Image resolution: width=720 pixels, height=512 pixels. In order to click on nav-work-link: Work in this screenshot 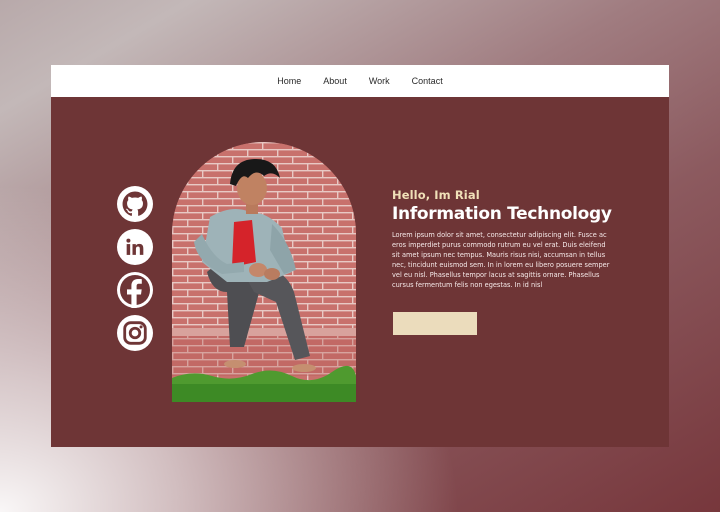, I will do `click(379, 81)`.